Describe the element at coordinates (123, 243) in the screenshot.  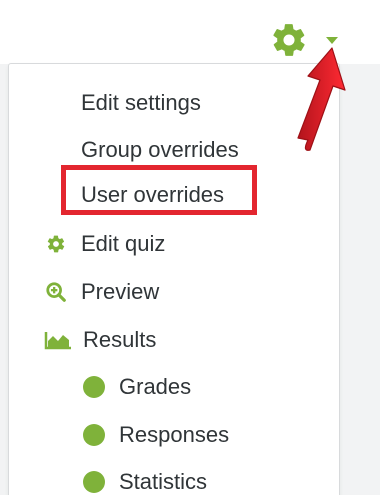
I see `menu-item-label: Edit quiz` at that location.